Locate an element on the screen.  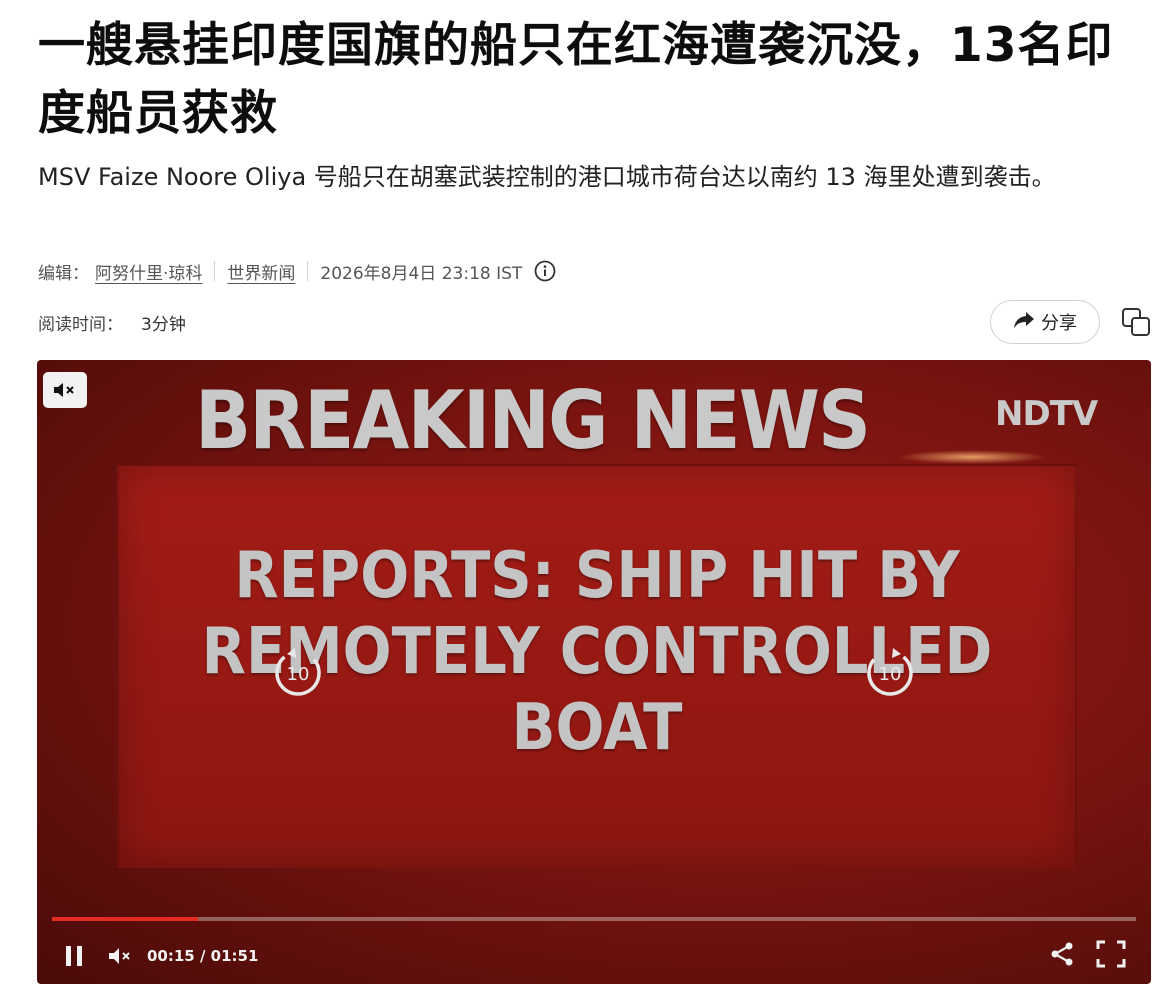
rewind-seconds: 10 is located at coordinates (298, 674).